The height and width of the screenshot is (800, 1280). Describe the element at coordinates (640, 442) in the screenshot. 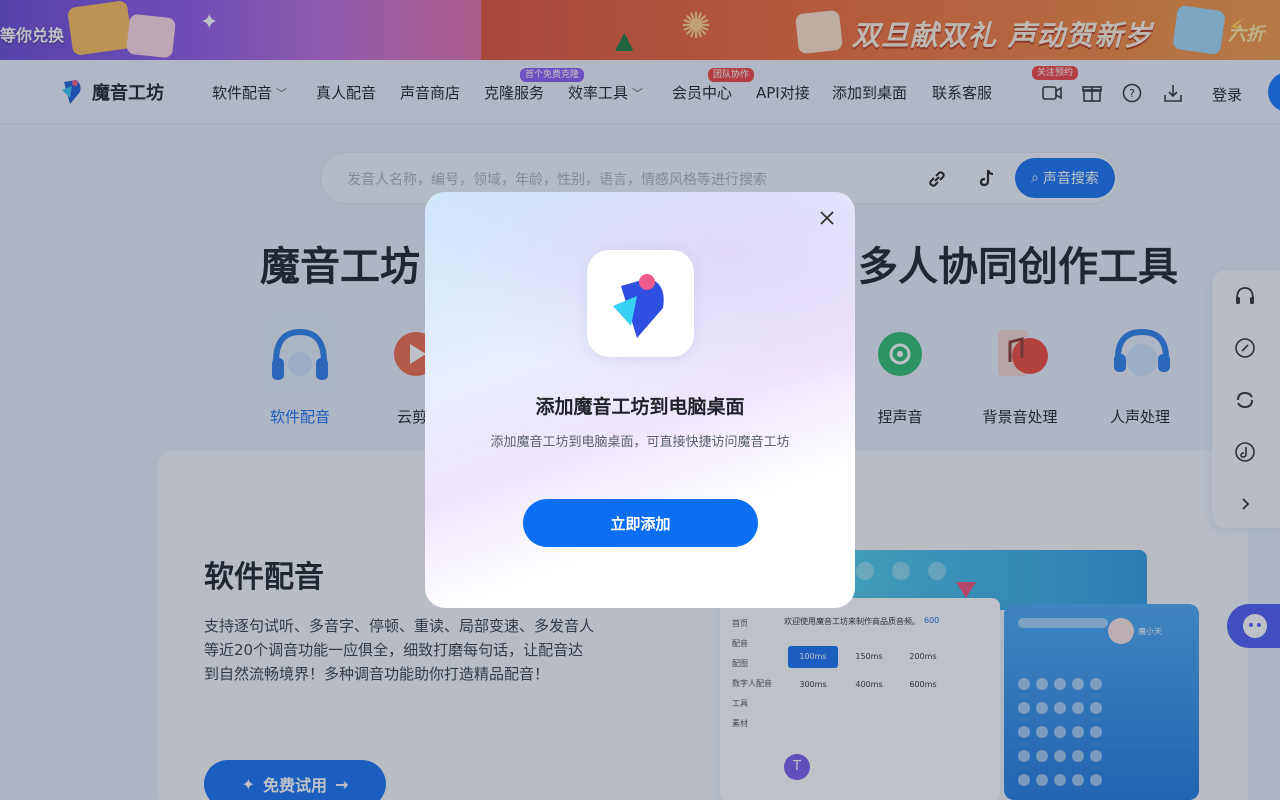

I see `modal-description: 添加魔音工坊到电脑桌面，可直接快捷访问魔音工坊` at that location.